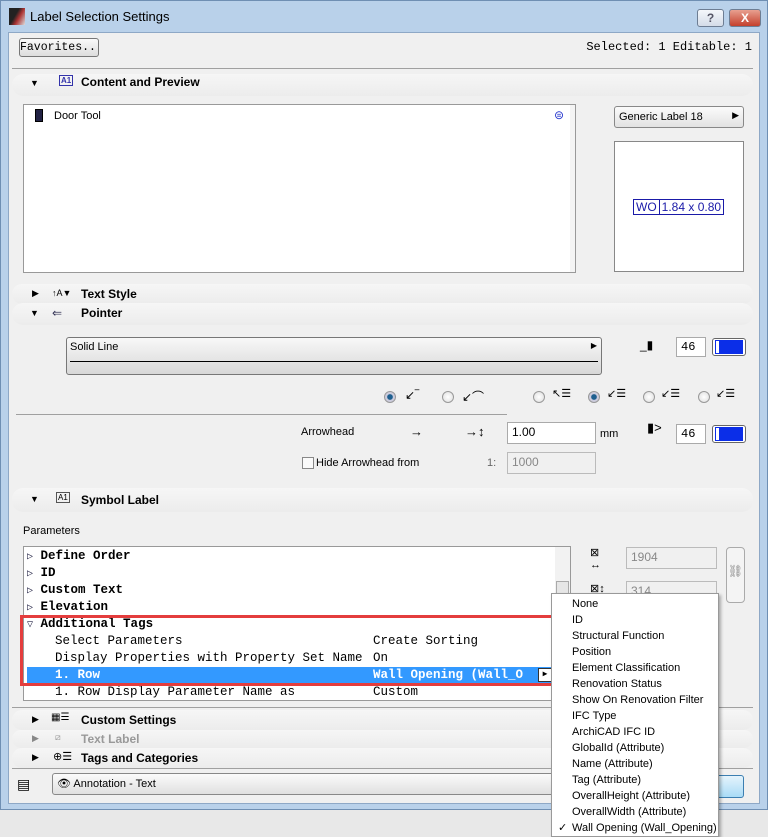 This screenshot has width=768, height=837. I want to click on menu-item: Structural Function, so click(618, 636).